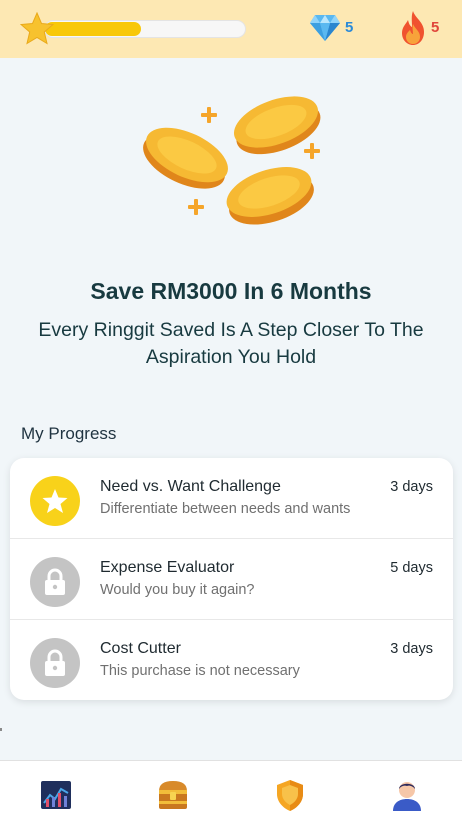  I want to click on goal-title: Save RM3000 In 6 Months, so click(231, 291).